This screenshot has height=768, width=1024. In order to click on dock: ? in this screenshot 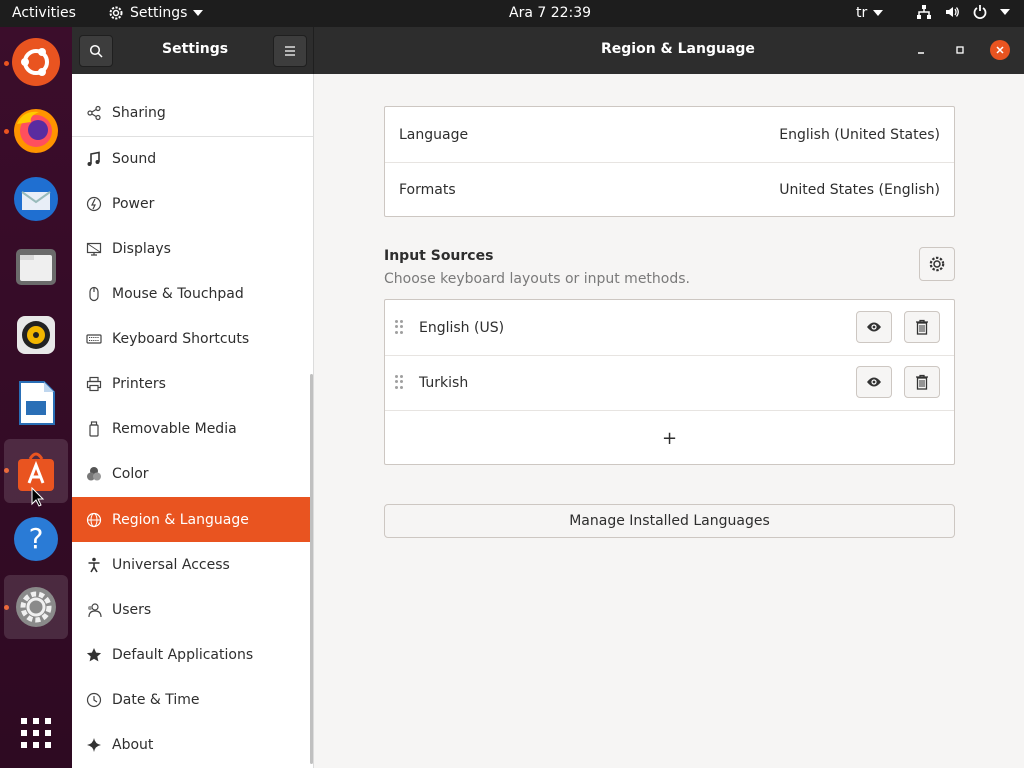, I will do `click(36, 397)`.